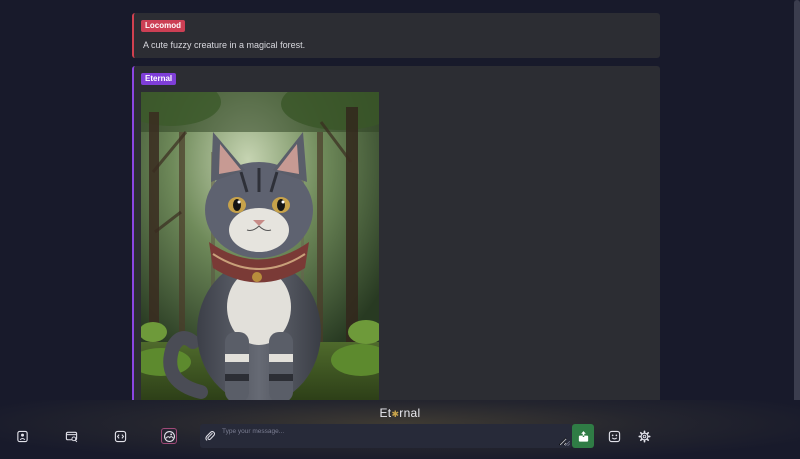  I want to click on settings-button, so click(644, 436).